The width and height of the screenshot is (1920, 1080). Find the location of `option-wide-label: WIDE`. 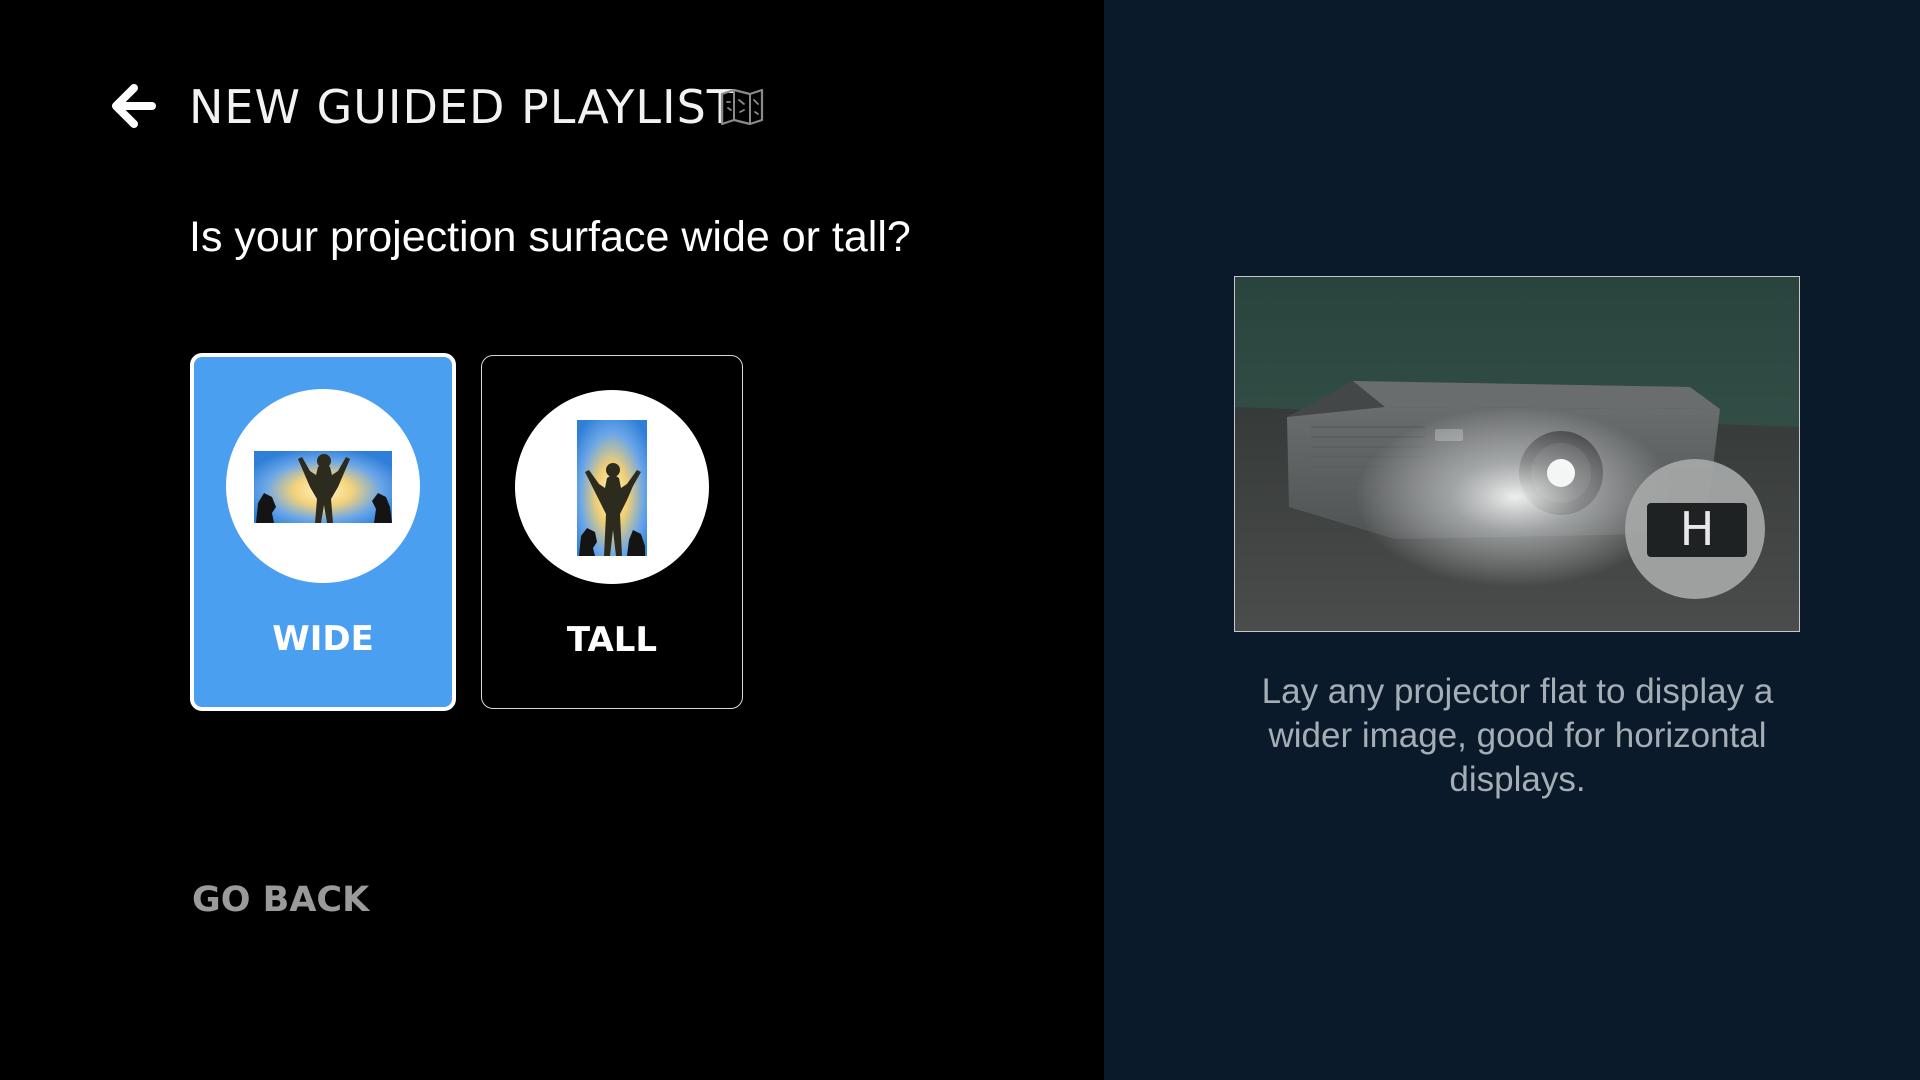

option-wide-label: WIDE is located at coordinates (323, 639).